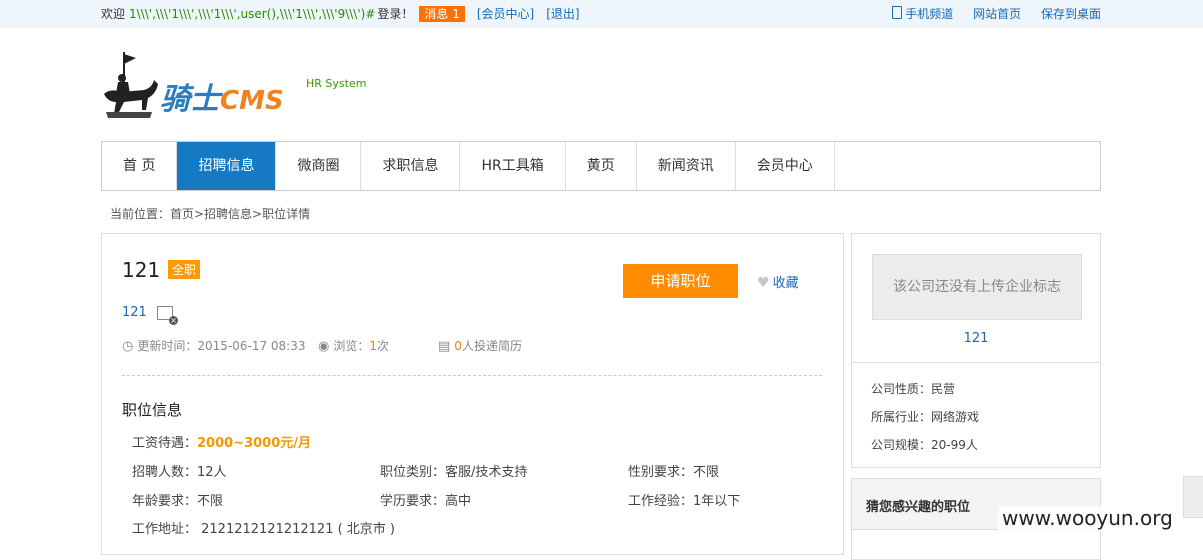 Image resolution: width=1203 pixels, height=560 pixels. What do you see at coordinates (1087, 518) in the screenshot?
I see `watermark: www.wooyun.org` at bounding box center [1087, 518].